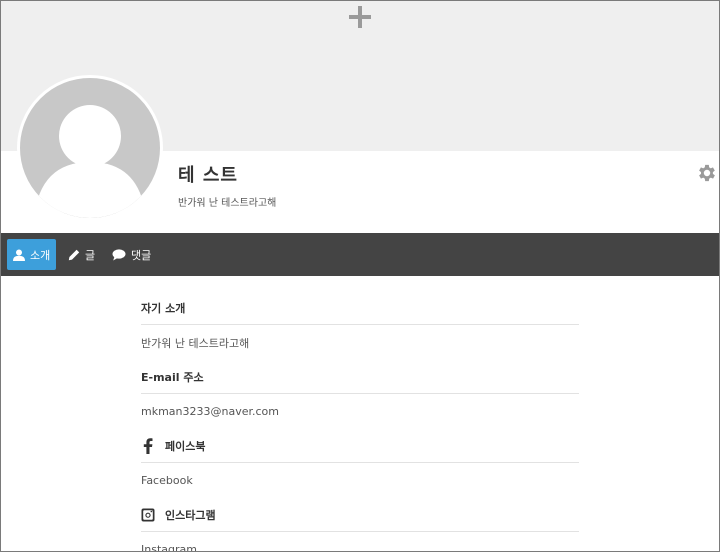 The width and height of the screenshot is (720, 552). I want to click on section-header-instagram: 인스타그램, so click(360, 515).